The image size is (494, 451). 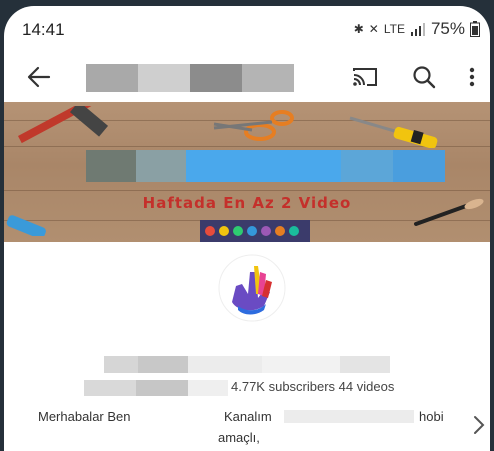 I want to click on marker-icon, so click(x=26, y=225).